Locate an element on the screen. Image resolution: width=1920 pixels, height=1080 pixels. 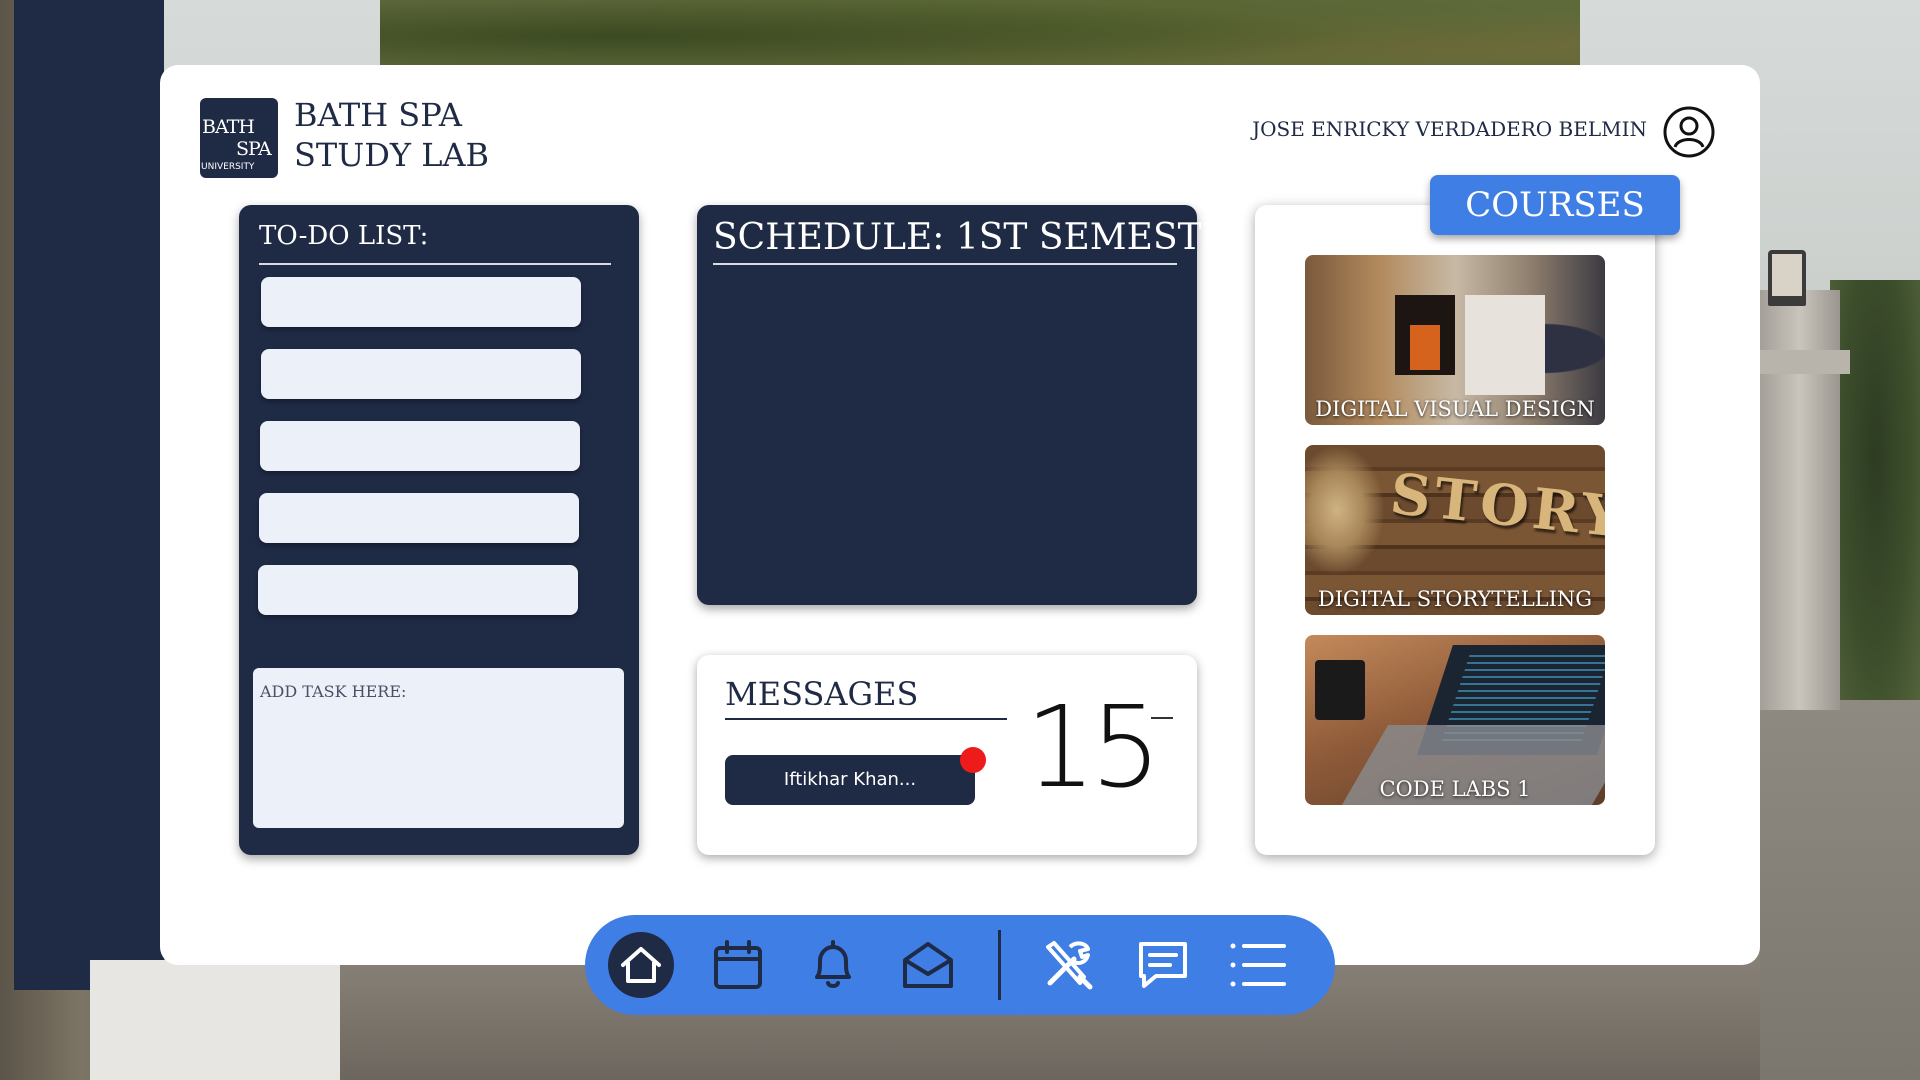
nav-tools-button is located at coordinates (1068, 965).